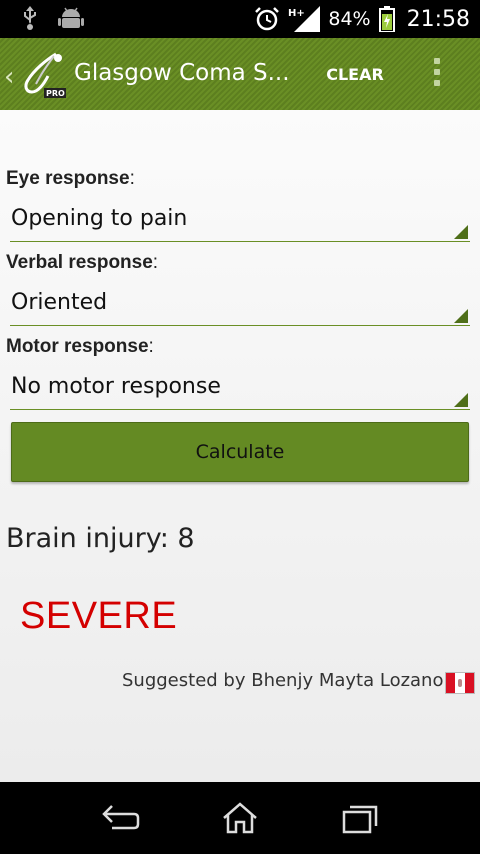 This screenshot has height=854, width=480. What do you see at coordinates (386, 19) in the screenshot?
I see `battery-charging-icon` at bounding box center [386, 19].